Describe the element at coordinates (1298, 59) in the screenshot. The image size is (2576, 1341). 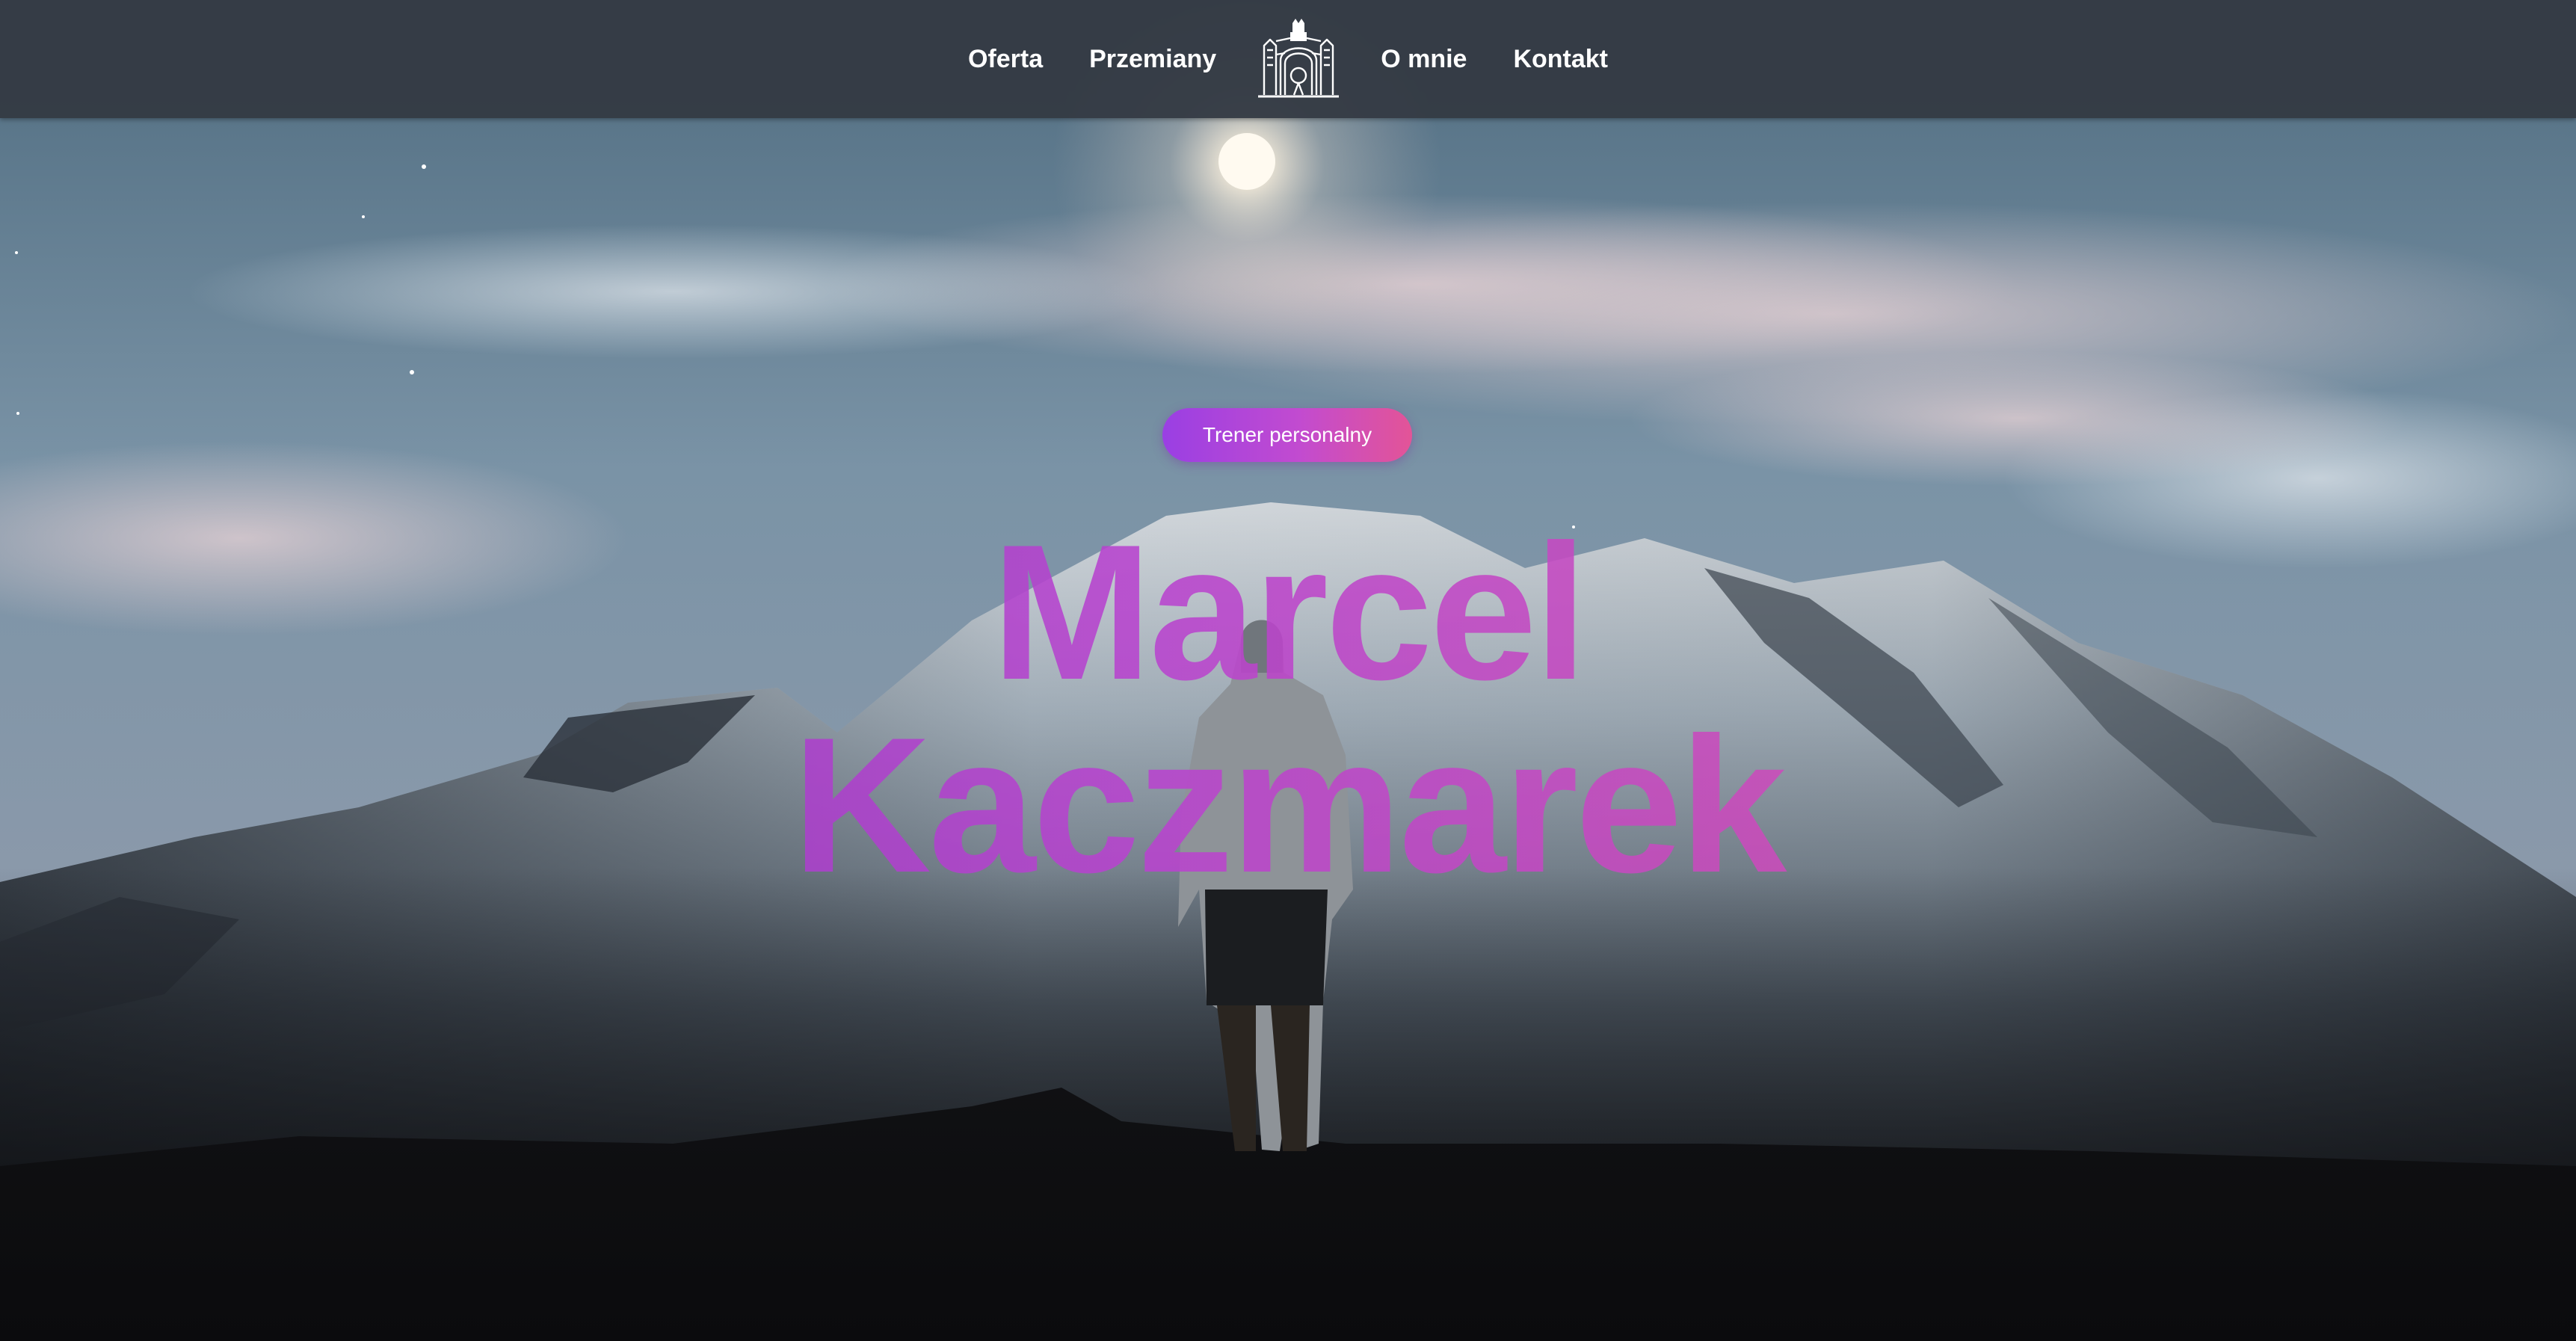
I see `castle-gate-logo-icon` at that location.